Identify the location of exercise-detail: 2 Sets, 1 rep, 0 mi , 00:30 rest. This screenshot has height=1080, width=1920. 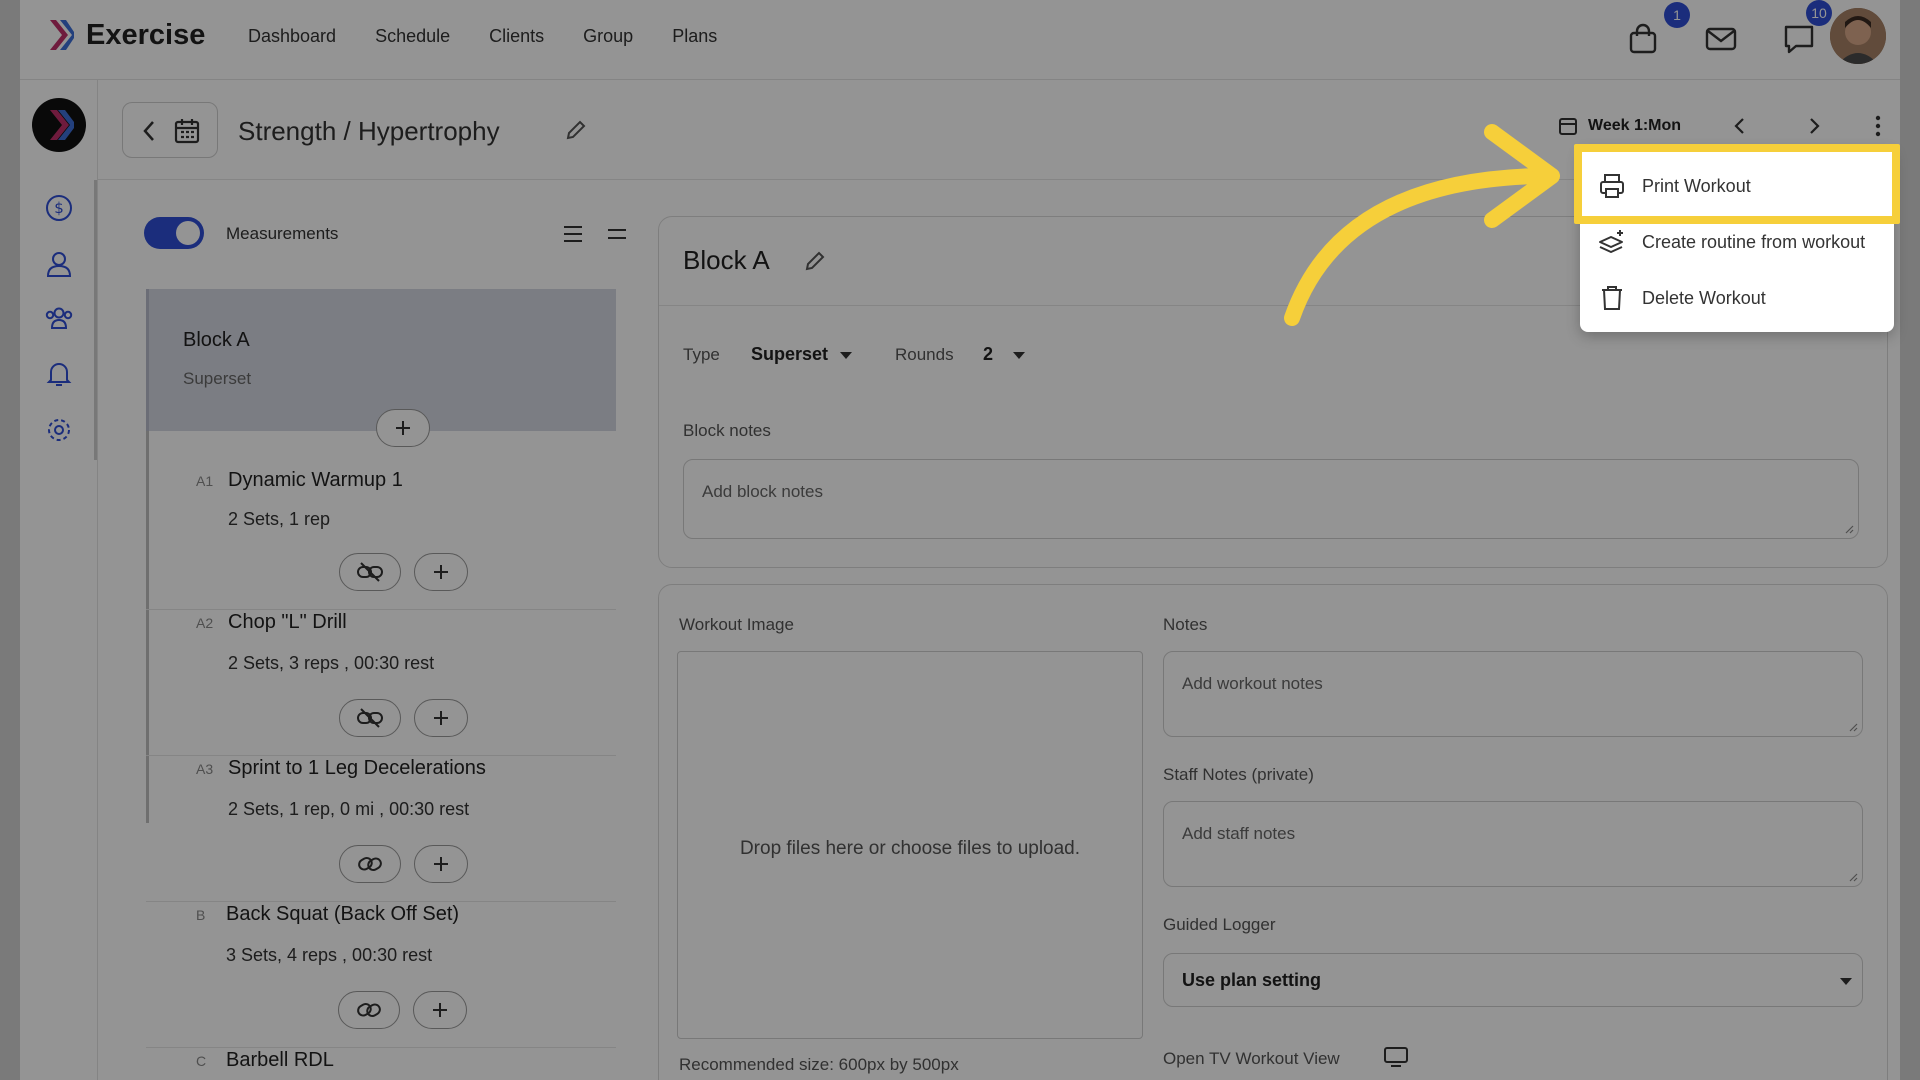
(349, 809).